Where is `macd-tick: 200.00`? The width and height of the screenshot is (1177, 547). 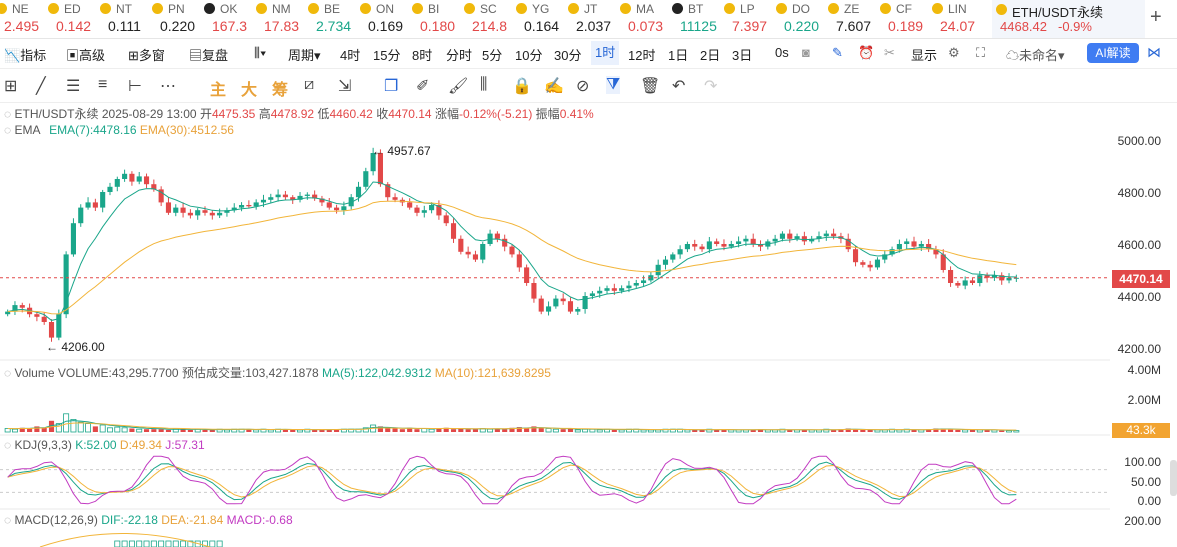
macd-tick: 200.00 is located at coordinates (1142, 521).